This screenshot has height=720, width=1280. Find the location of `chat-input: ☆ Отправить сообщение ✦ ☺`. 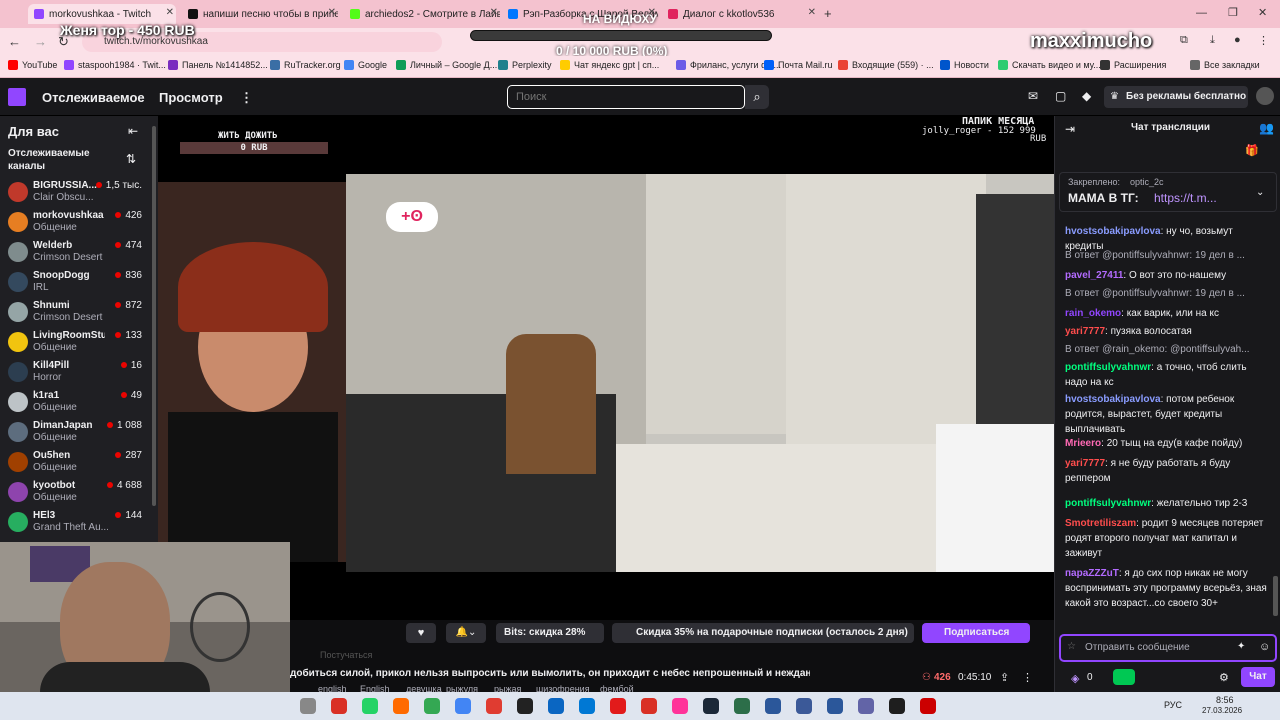

chat-input: ☆ Отправить сообщение ✦ ☺ is located at coordinates (1168, 648).